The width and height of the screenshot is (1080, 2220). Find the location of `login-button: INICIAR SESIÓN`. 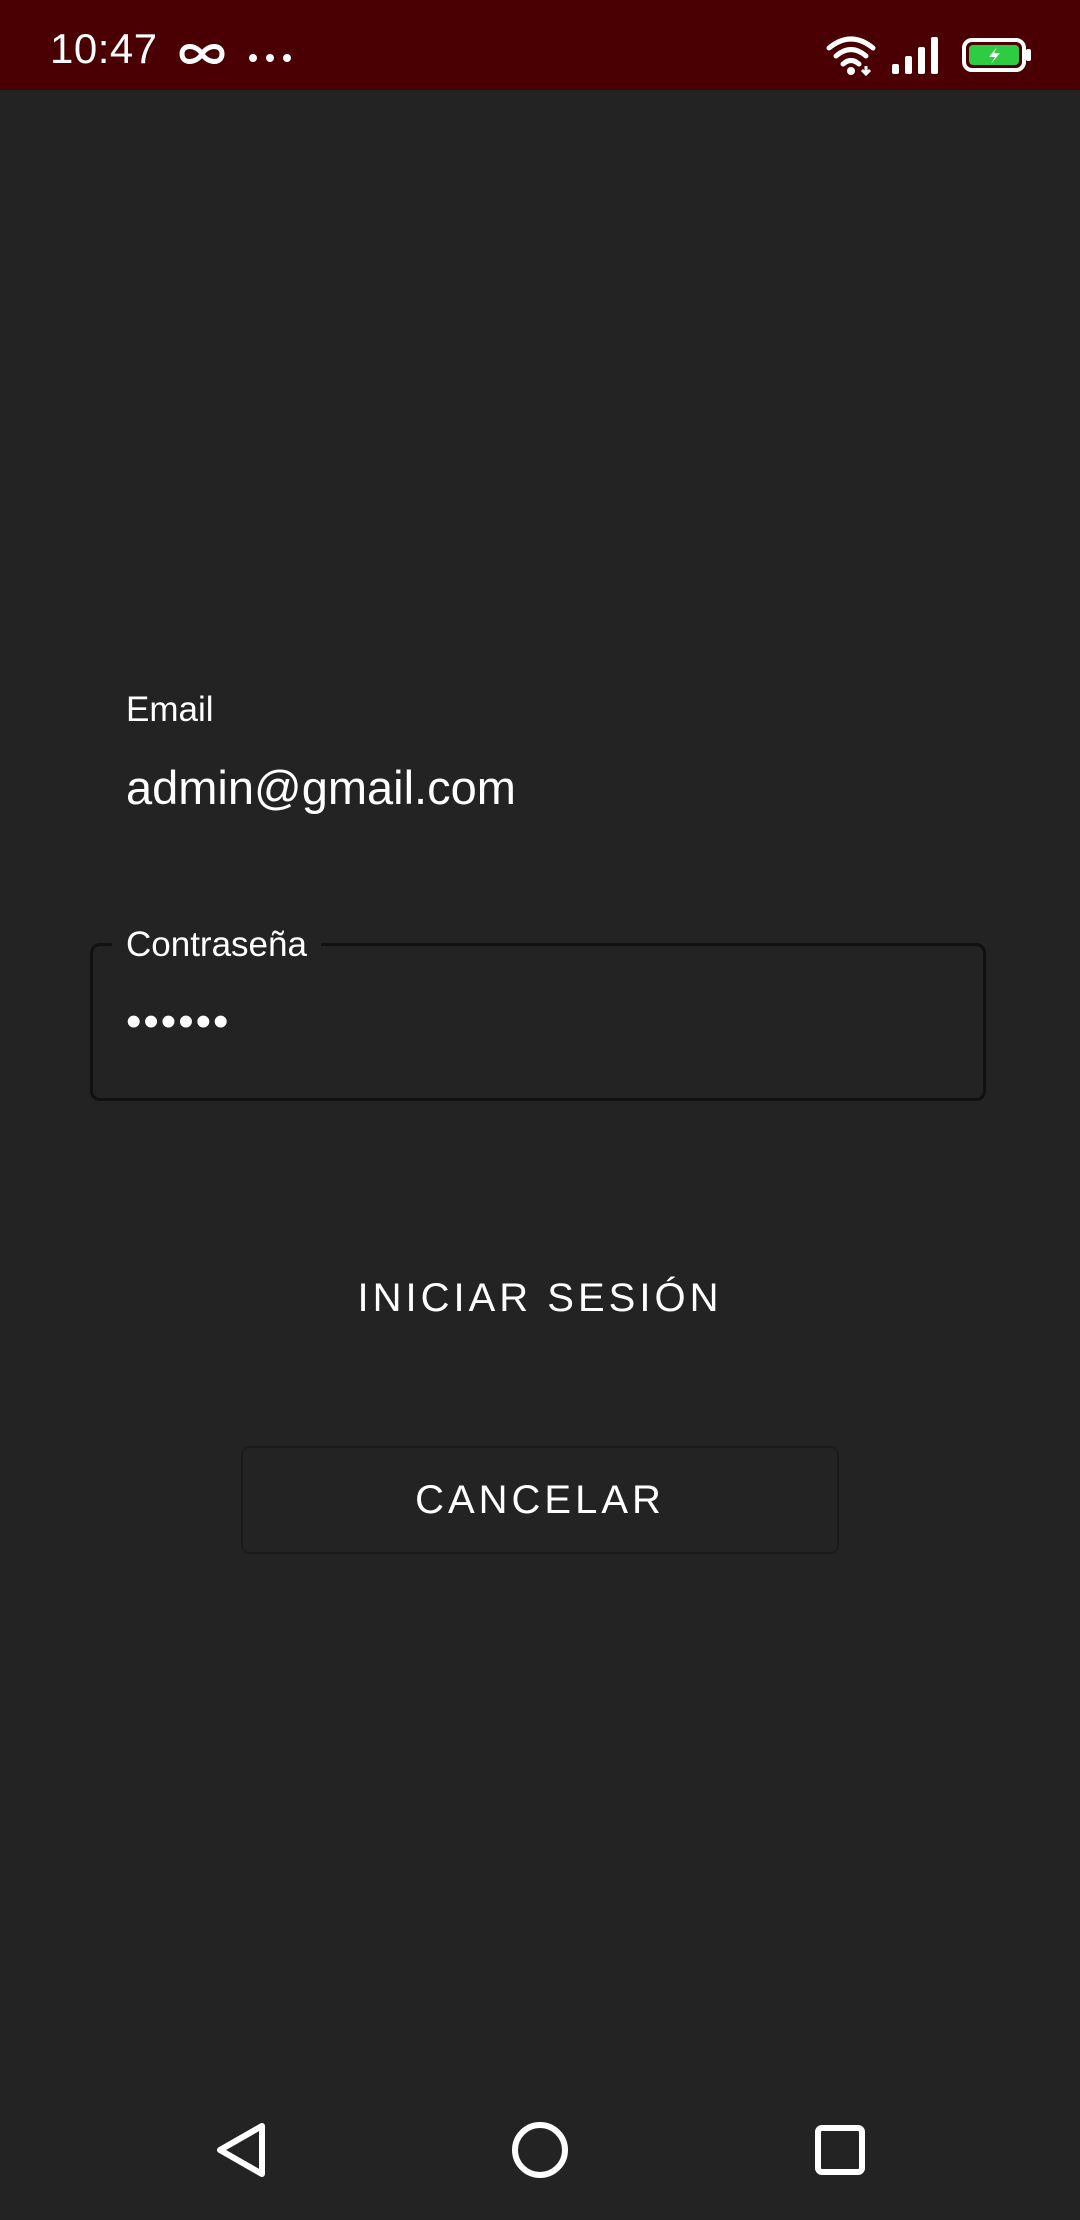

login-button: INICIAR SESIÓN is located at coordinates (540, 1298).